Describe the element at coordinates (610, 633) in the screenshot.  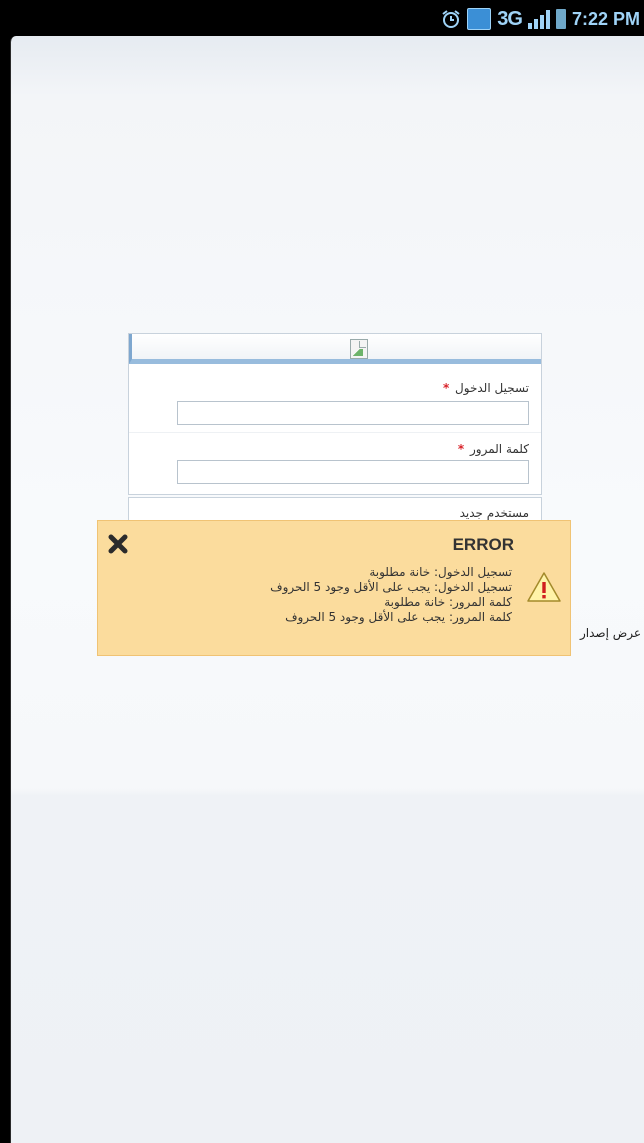
I see `version-link: عرض إصدار` at that location.